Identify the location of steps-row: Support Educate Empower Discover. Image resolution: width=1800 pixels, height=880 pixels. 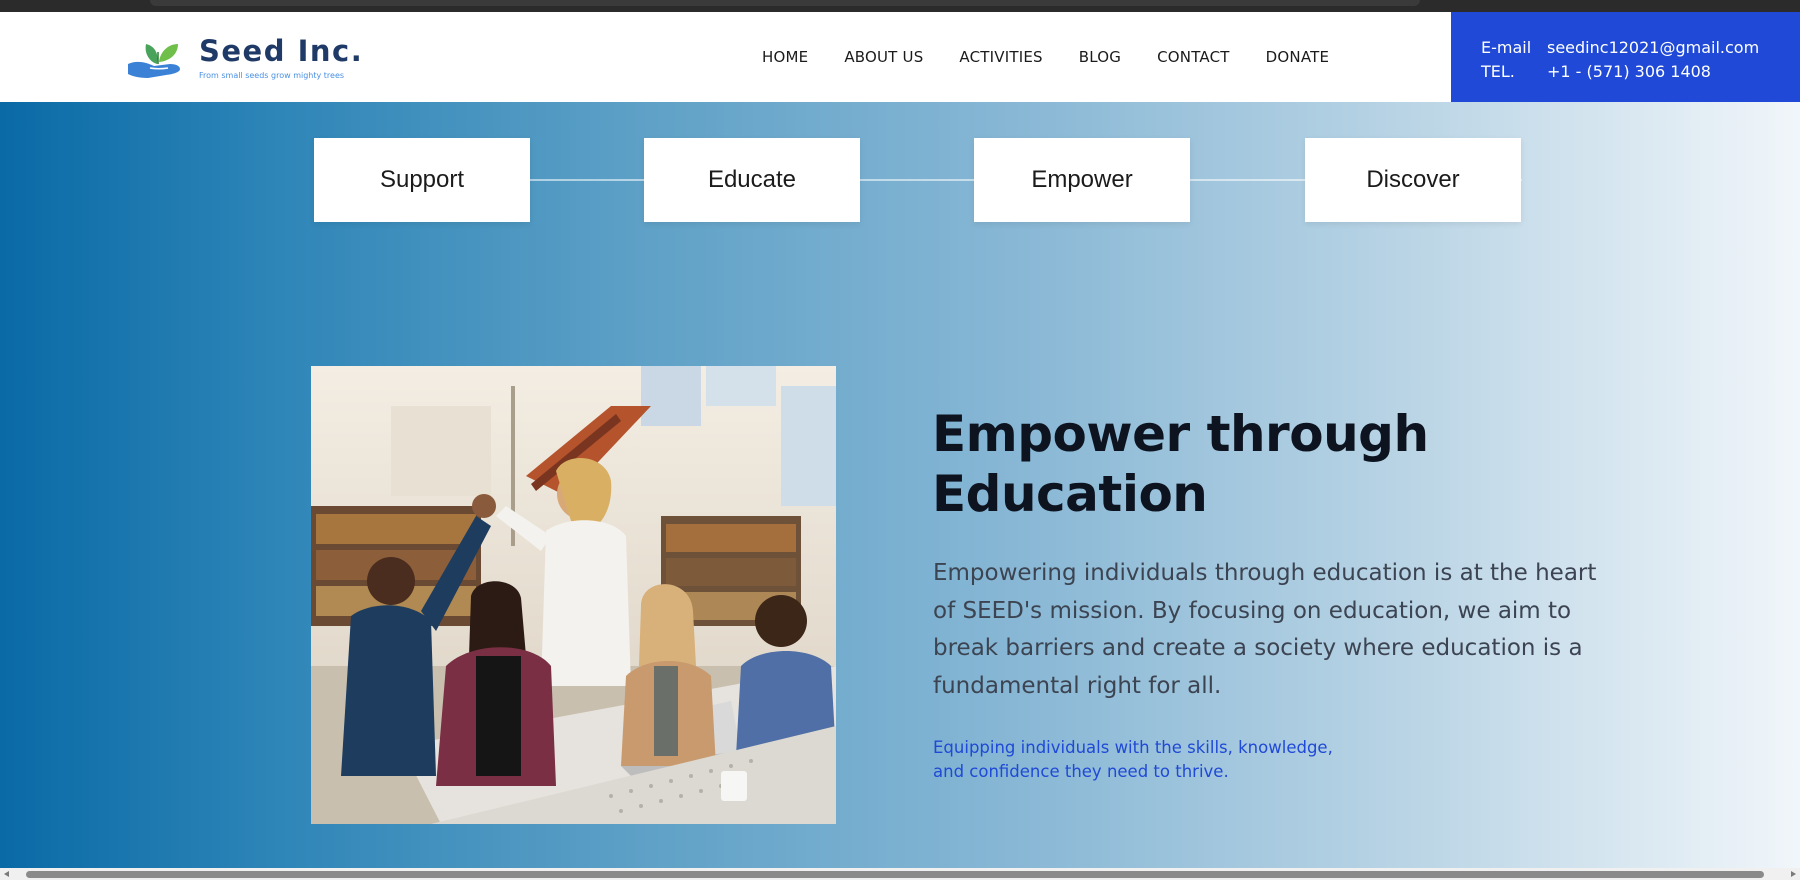
(918, 180).